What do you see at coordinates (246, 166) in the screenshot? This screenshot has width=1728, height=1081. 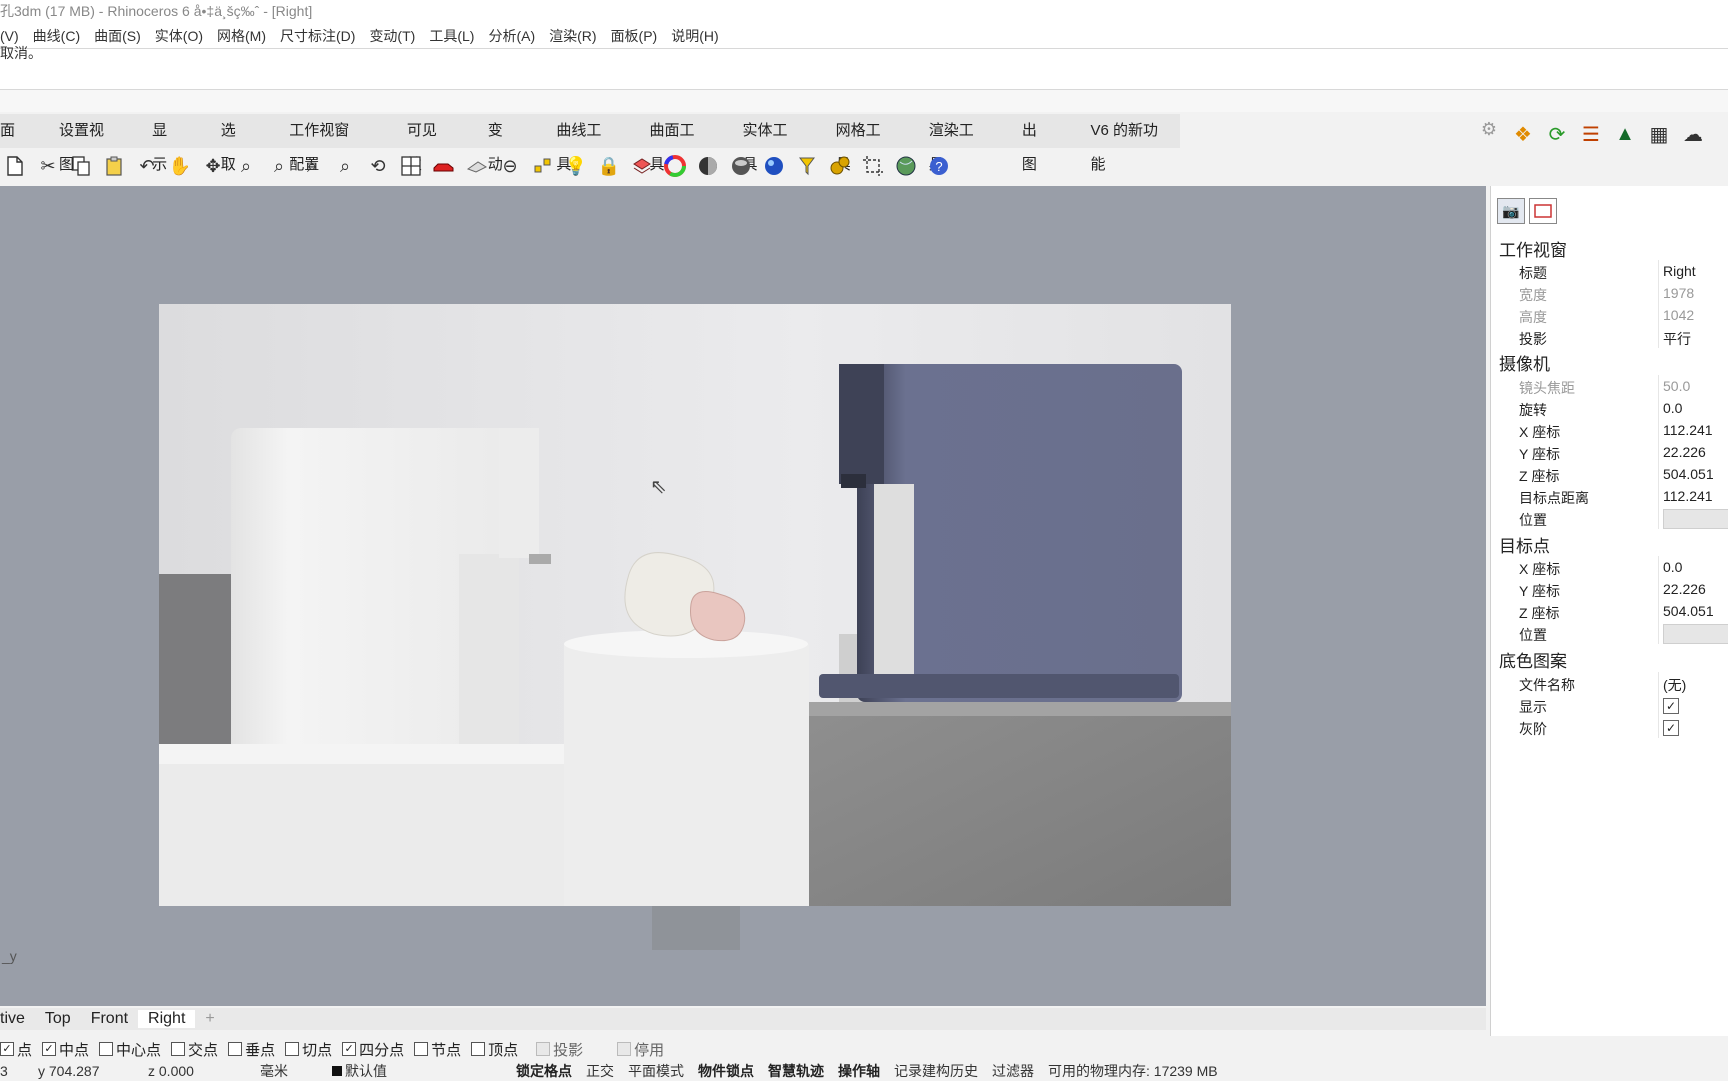 I see `zoom-icon: ⌕` at bounding box center [246, 166].